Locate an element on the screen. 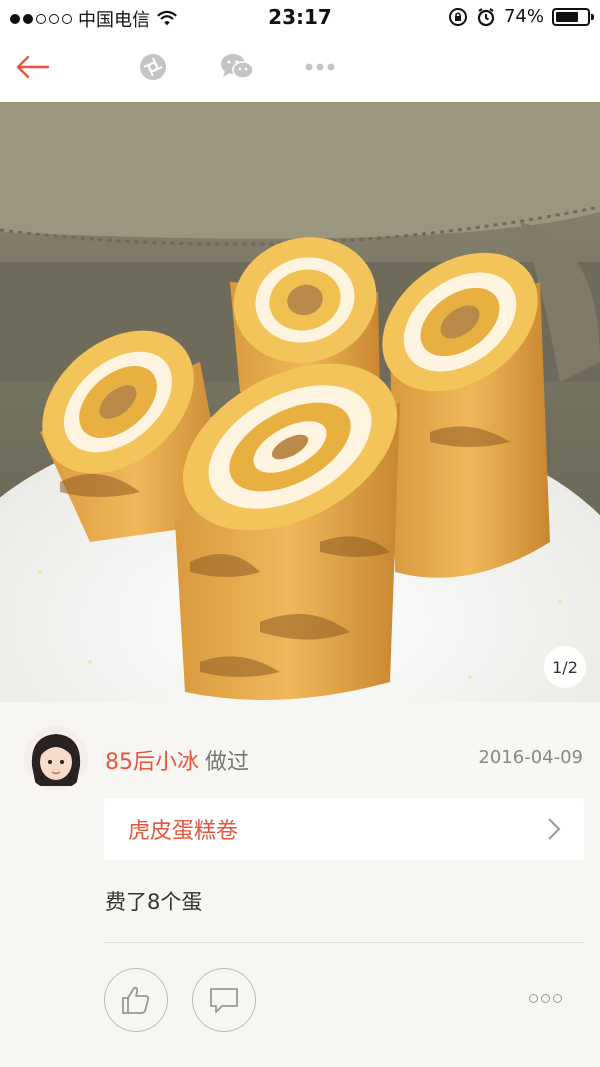  more-icon is located at coordinates (320, 67).